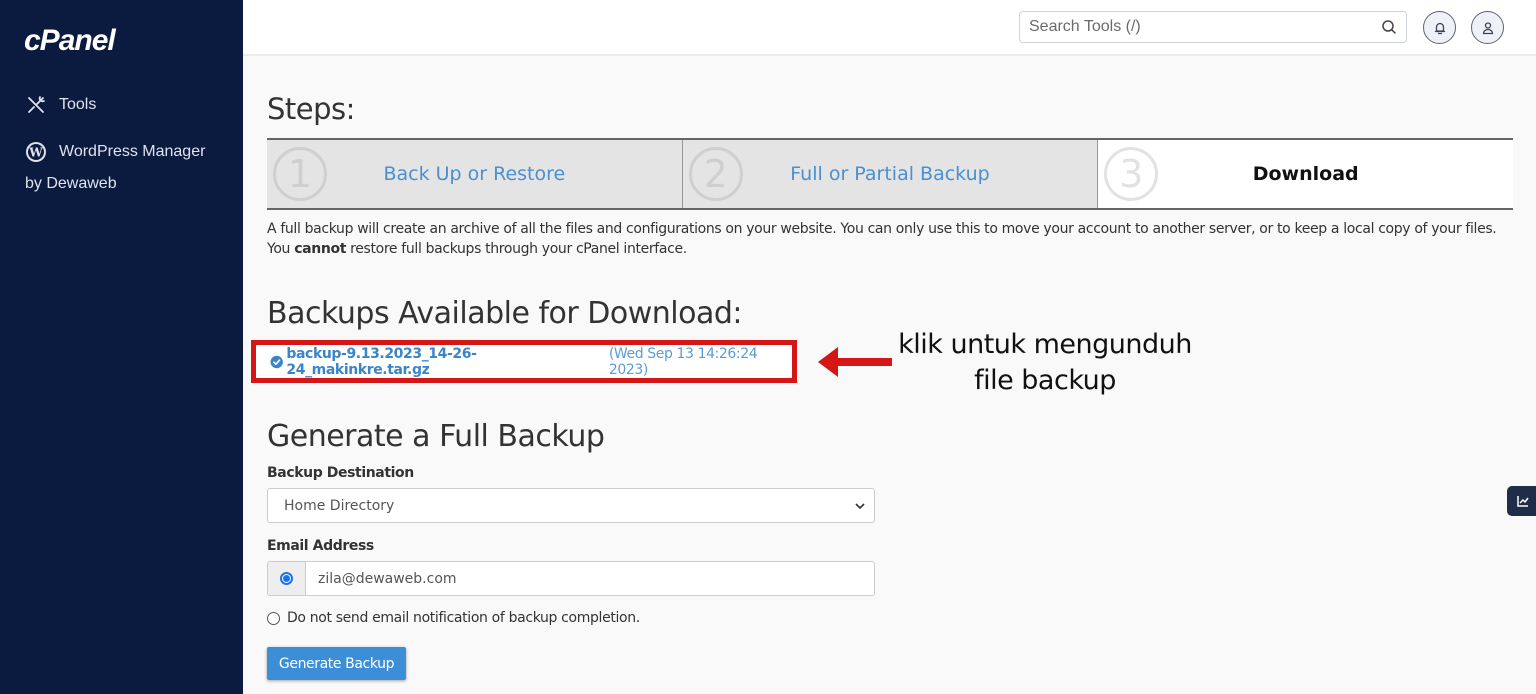 Image resolution: width=1536 pixels, height=694 pixels. I want to click on generate-heading: Generate a Full Backup, so click(436, 436).